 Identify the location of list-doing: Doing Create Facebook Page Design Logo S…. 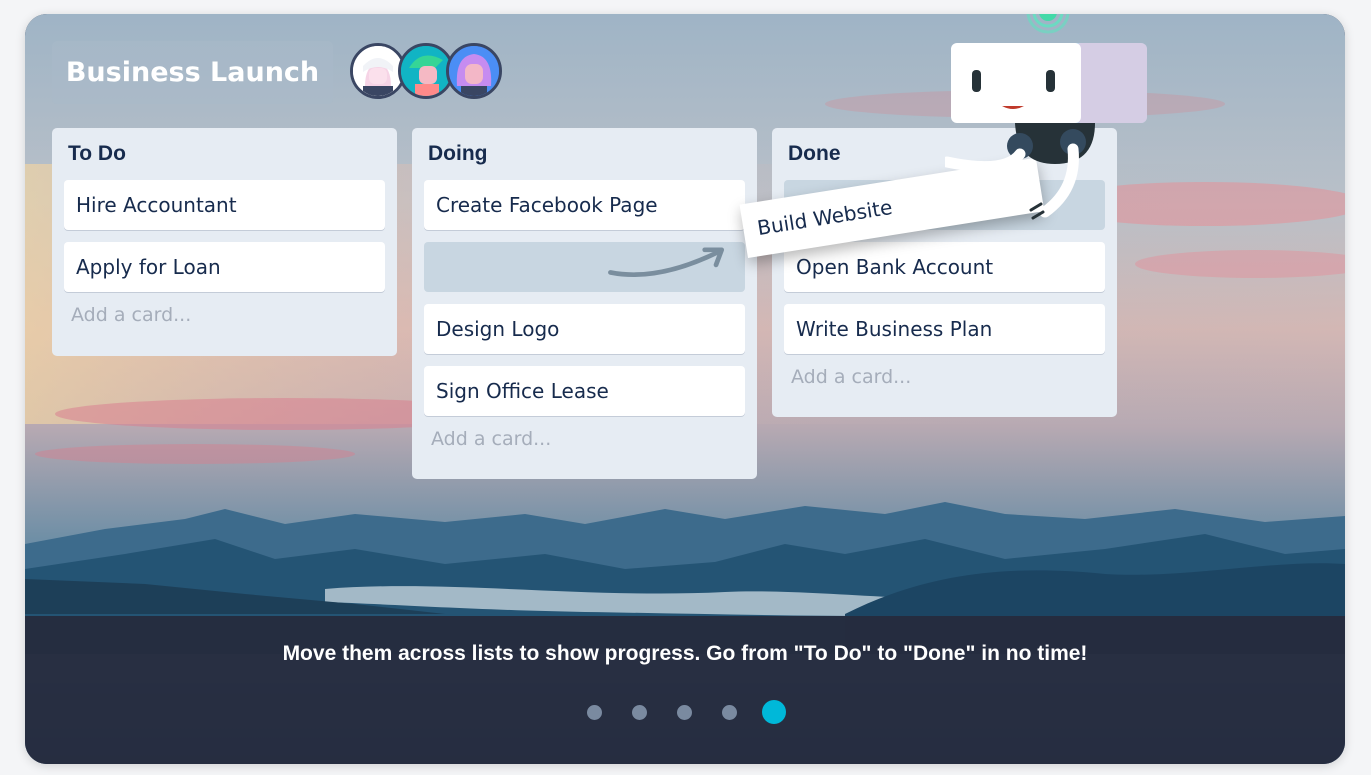
(584, 303).